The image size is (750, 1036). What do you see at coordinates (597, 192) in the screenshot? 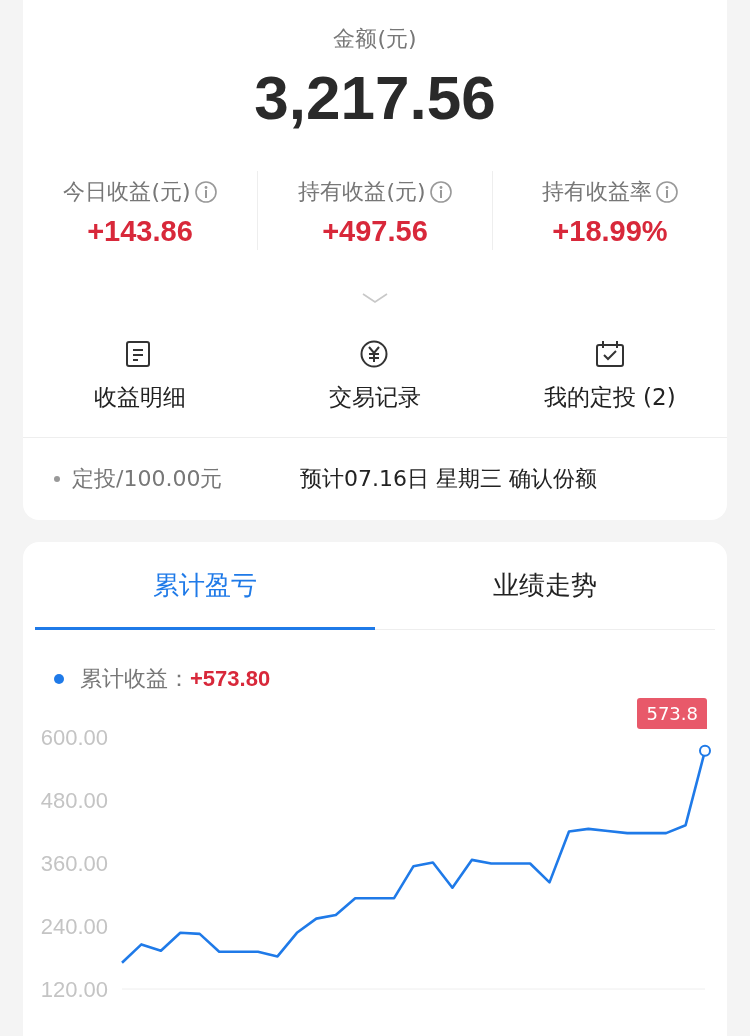
I see `stat-label: 持有收益率` at bounding box center [597, 192].